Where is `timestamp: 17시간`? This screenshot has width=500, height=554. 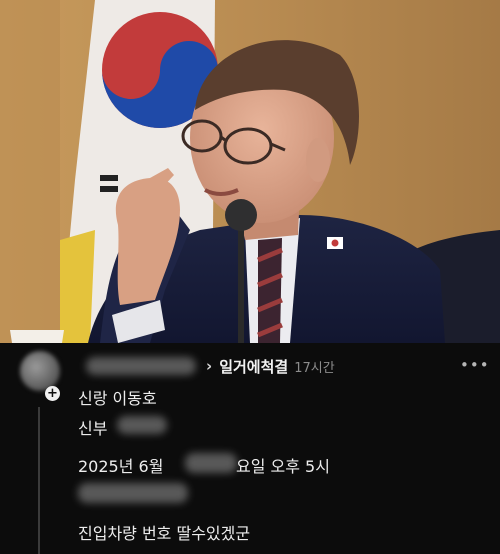
timestamp: 17시간 is located at coordinates (314, 368).